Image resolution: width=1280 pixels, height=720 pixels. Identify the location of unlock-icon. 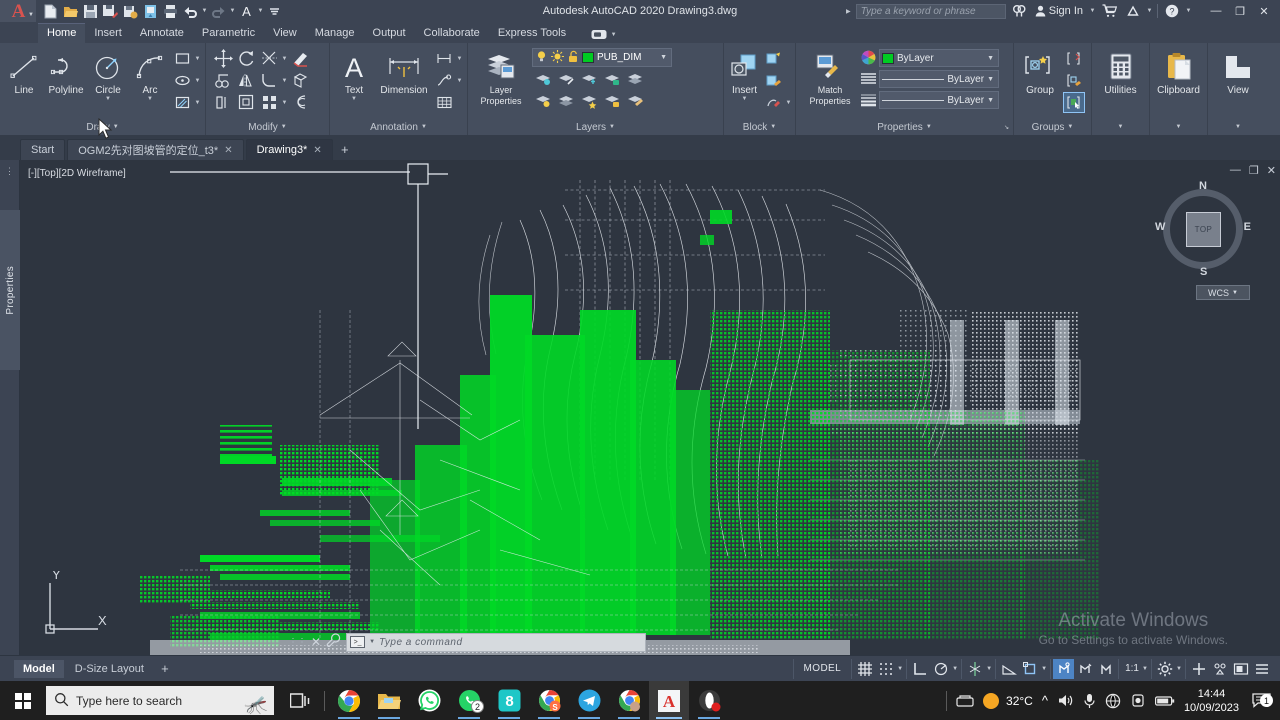
(573, 58).